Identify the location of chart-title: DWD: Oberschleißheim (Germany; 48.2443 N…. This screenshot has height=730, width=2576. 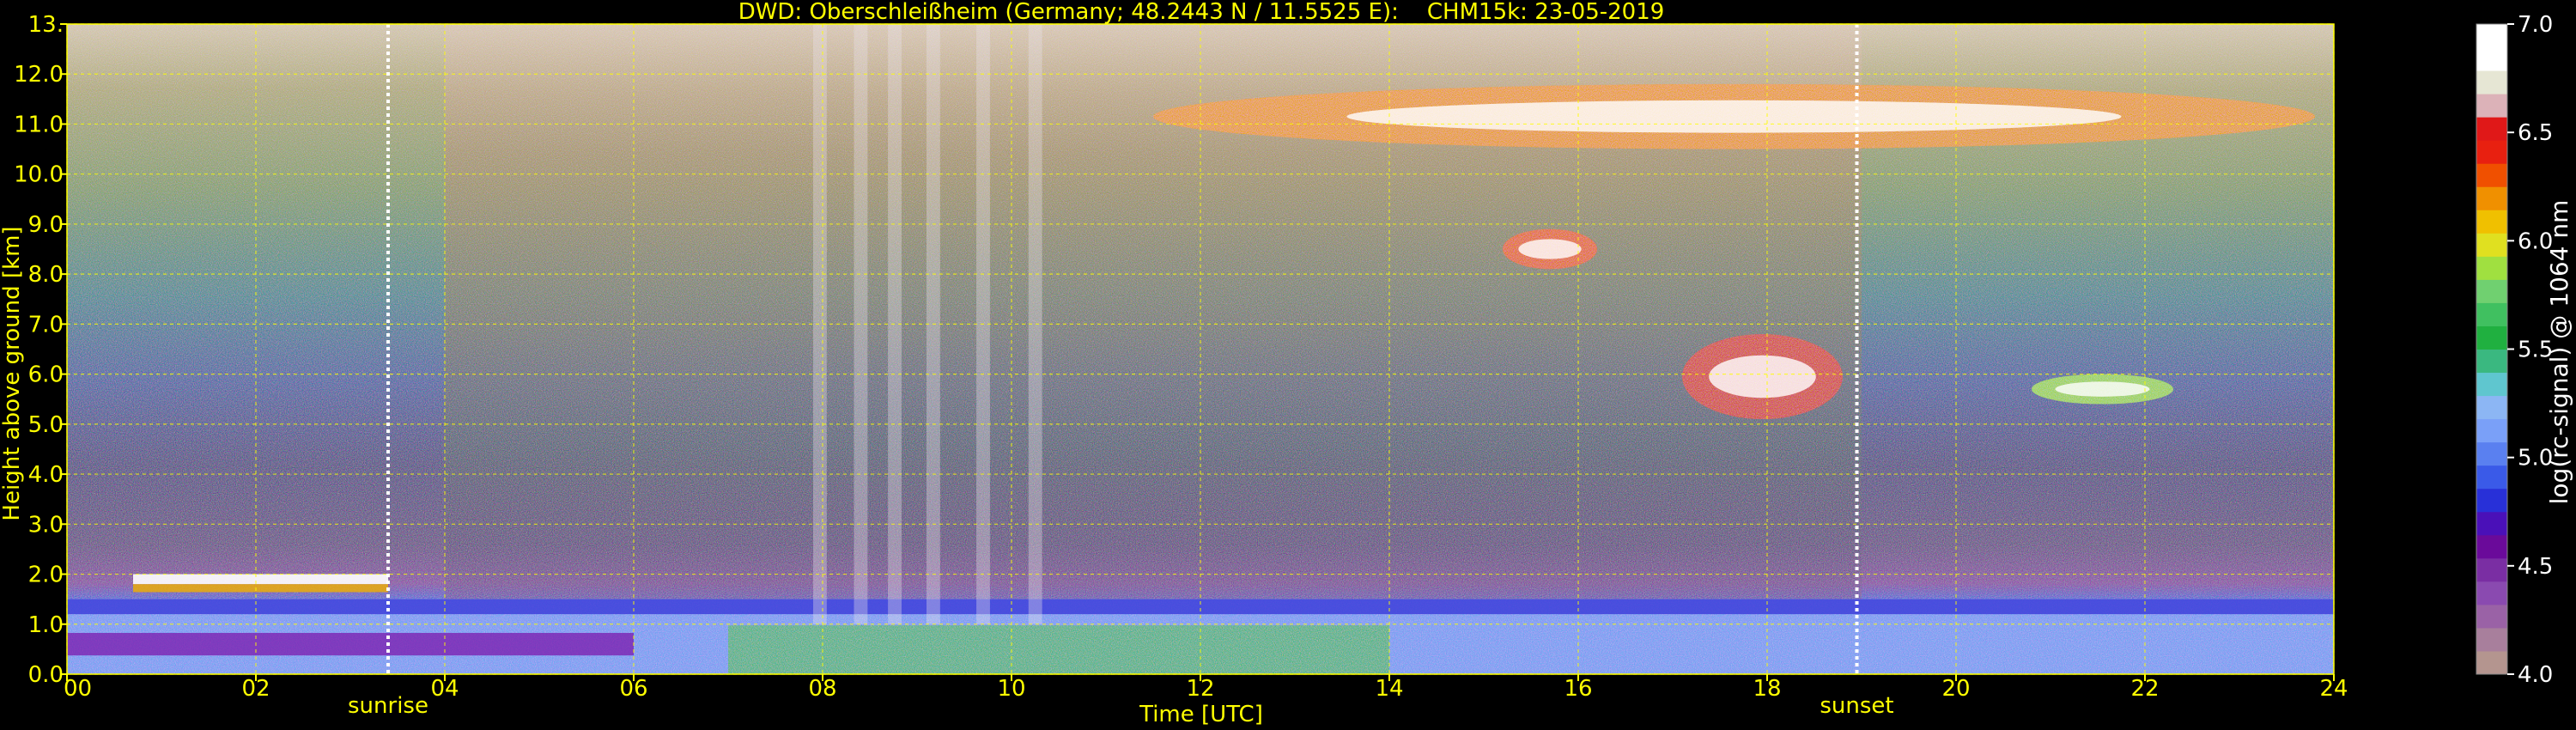
(1202, 12).